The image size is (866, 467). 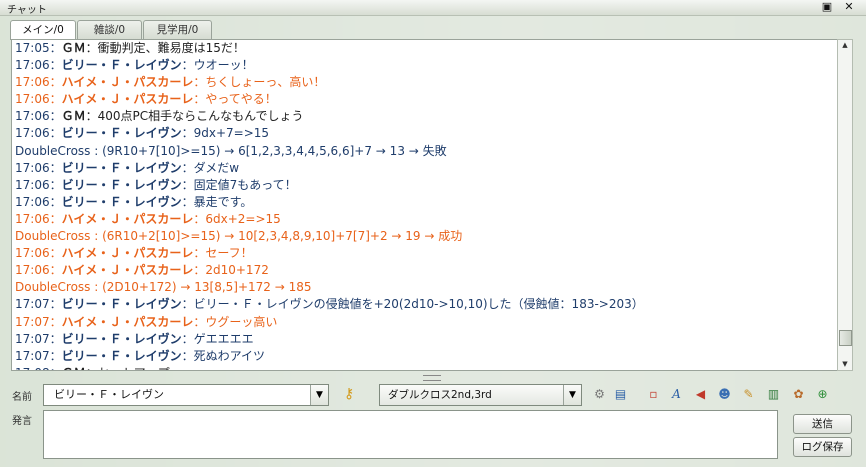 What do you see at coordinates (259, 82) in the screenshot?
I see `chat-message: ：ちくしょーっ、高い！` at bounding box center [259, 82].